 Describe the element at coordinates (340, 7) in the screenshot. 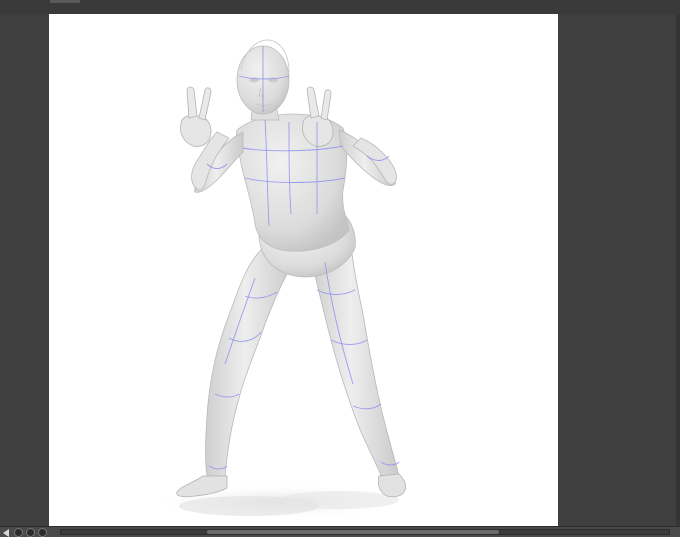

I see `top-scrollbar-strip` at that location.